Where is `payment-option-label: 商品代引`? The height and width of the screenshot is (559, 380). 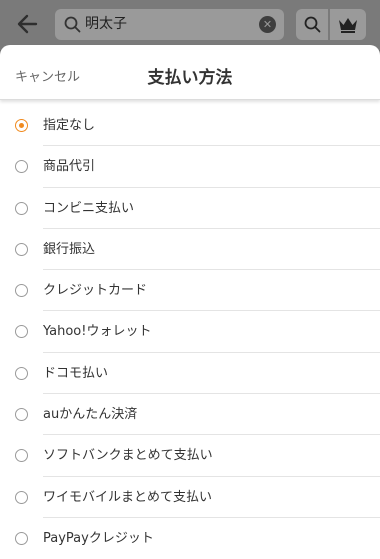
payment-option-label: 商品代引 is located at coordinates (69, 167).